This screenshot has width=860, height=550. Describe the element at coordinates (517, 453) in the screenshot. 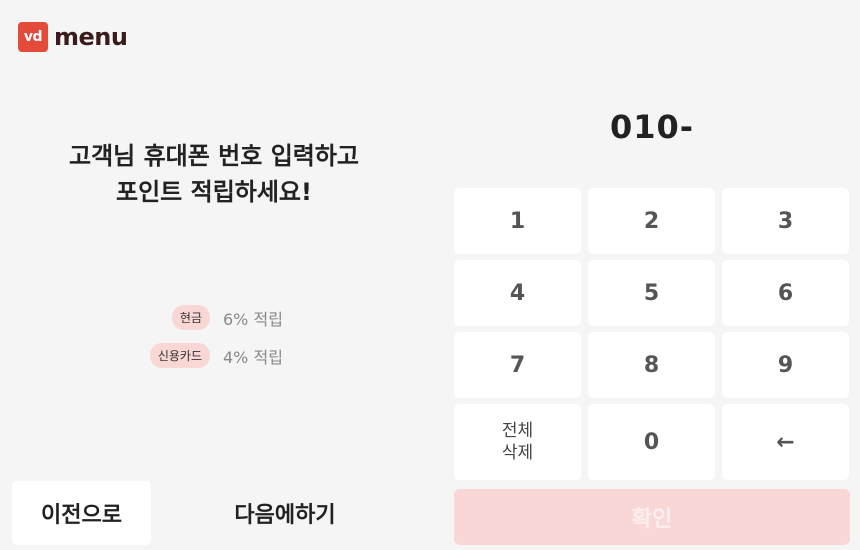

I see `clear-all-line-2: 삭제` at that location.